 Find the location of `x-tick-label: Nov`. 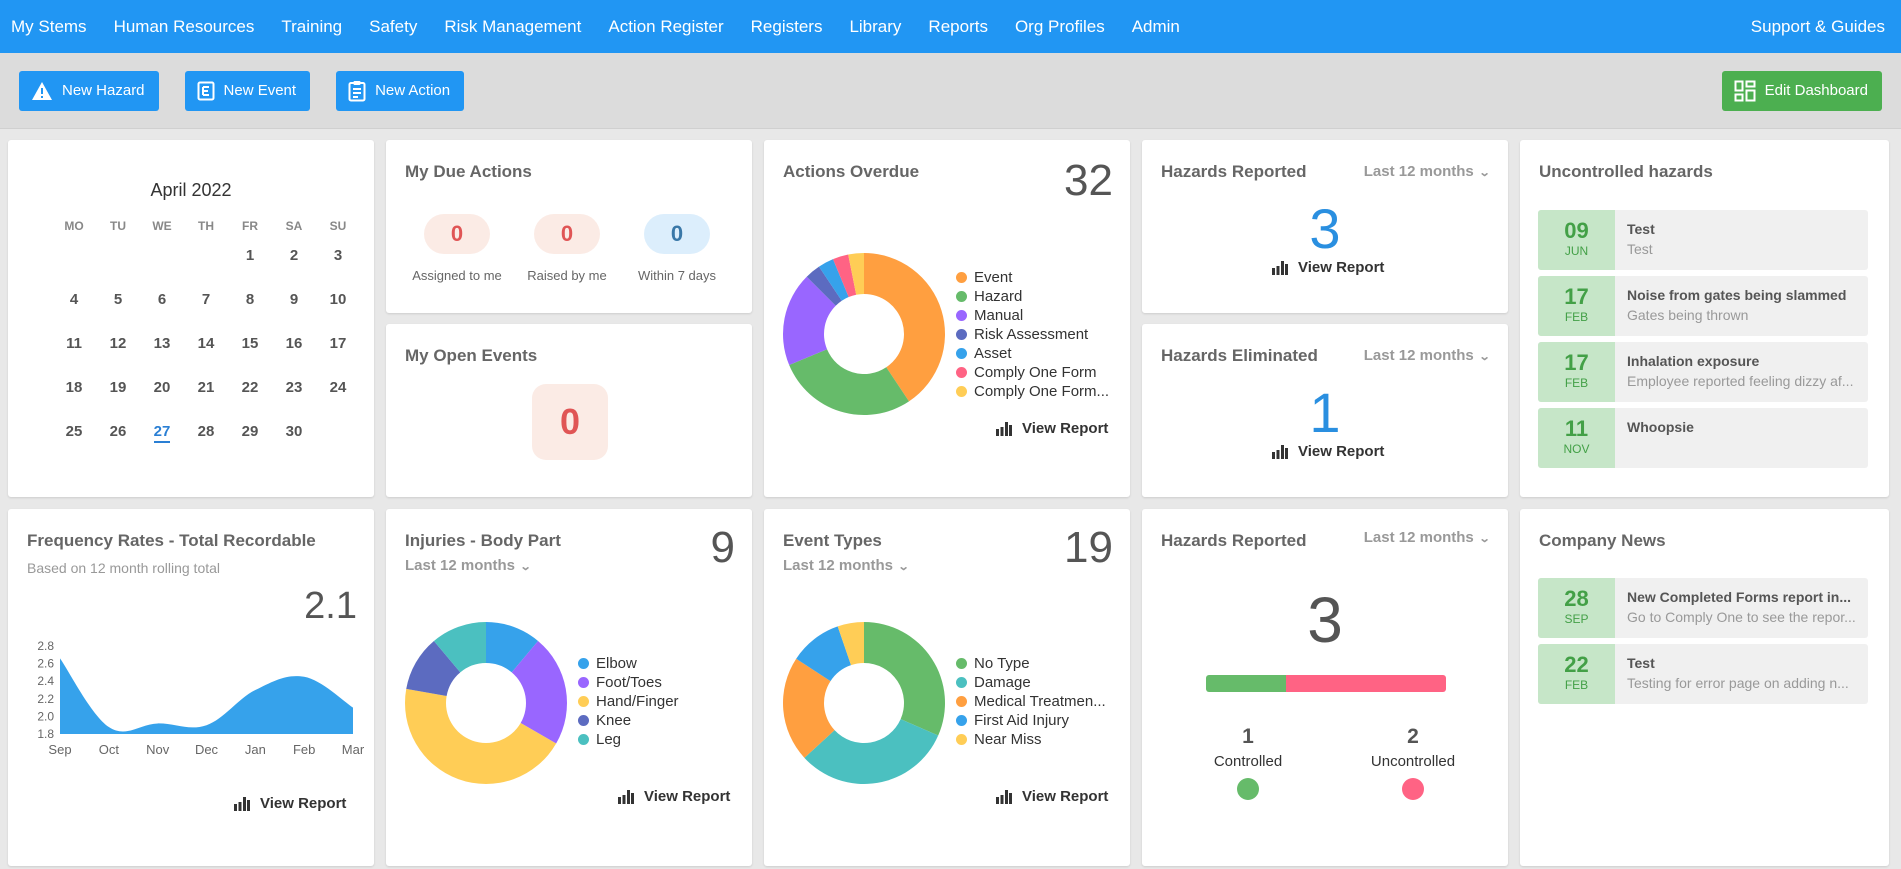

x-tick-label: Nov is located at coordinates (158, 749).